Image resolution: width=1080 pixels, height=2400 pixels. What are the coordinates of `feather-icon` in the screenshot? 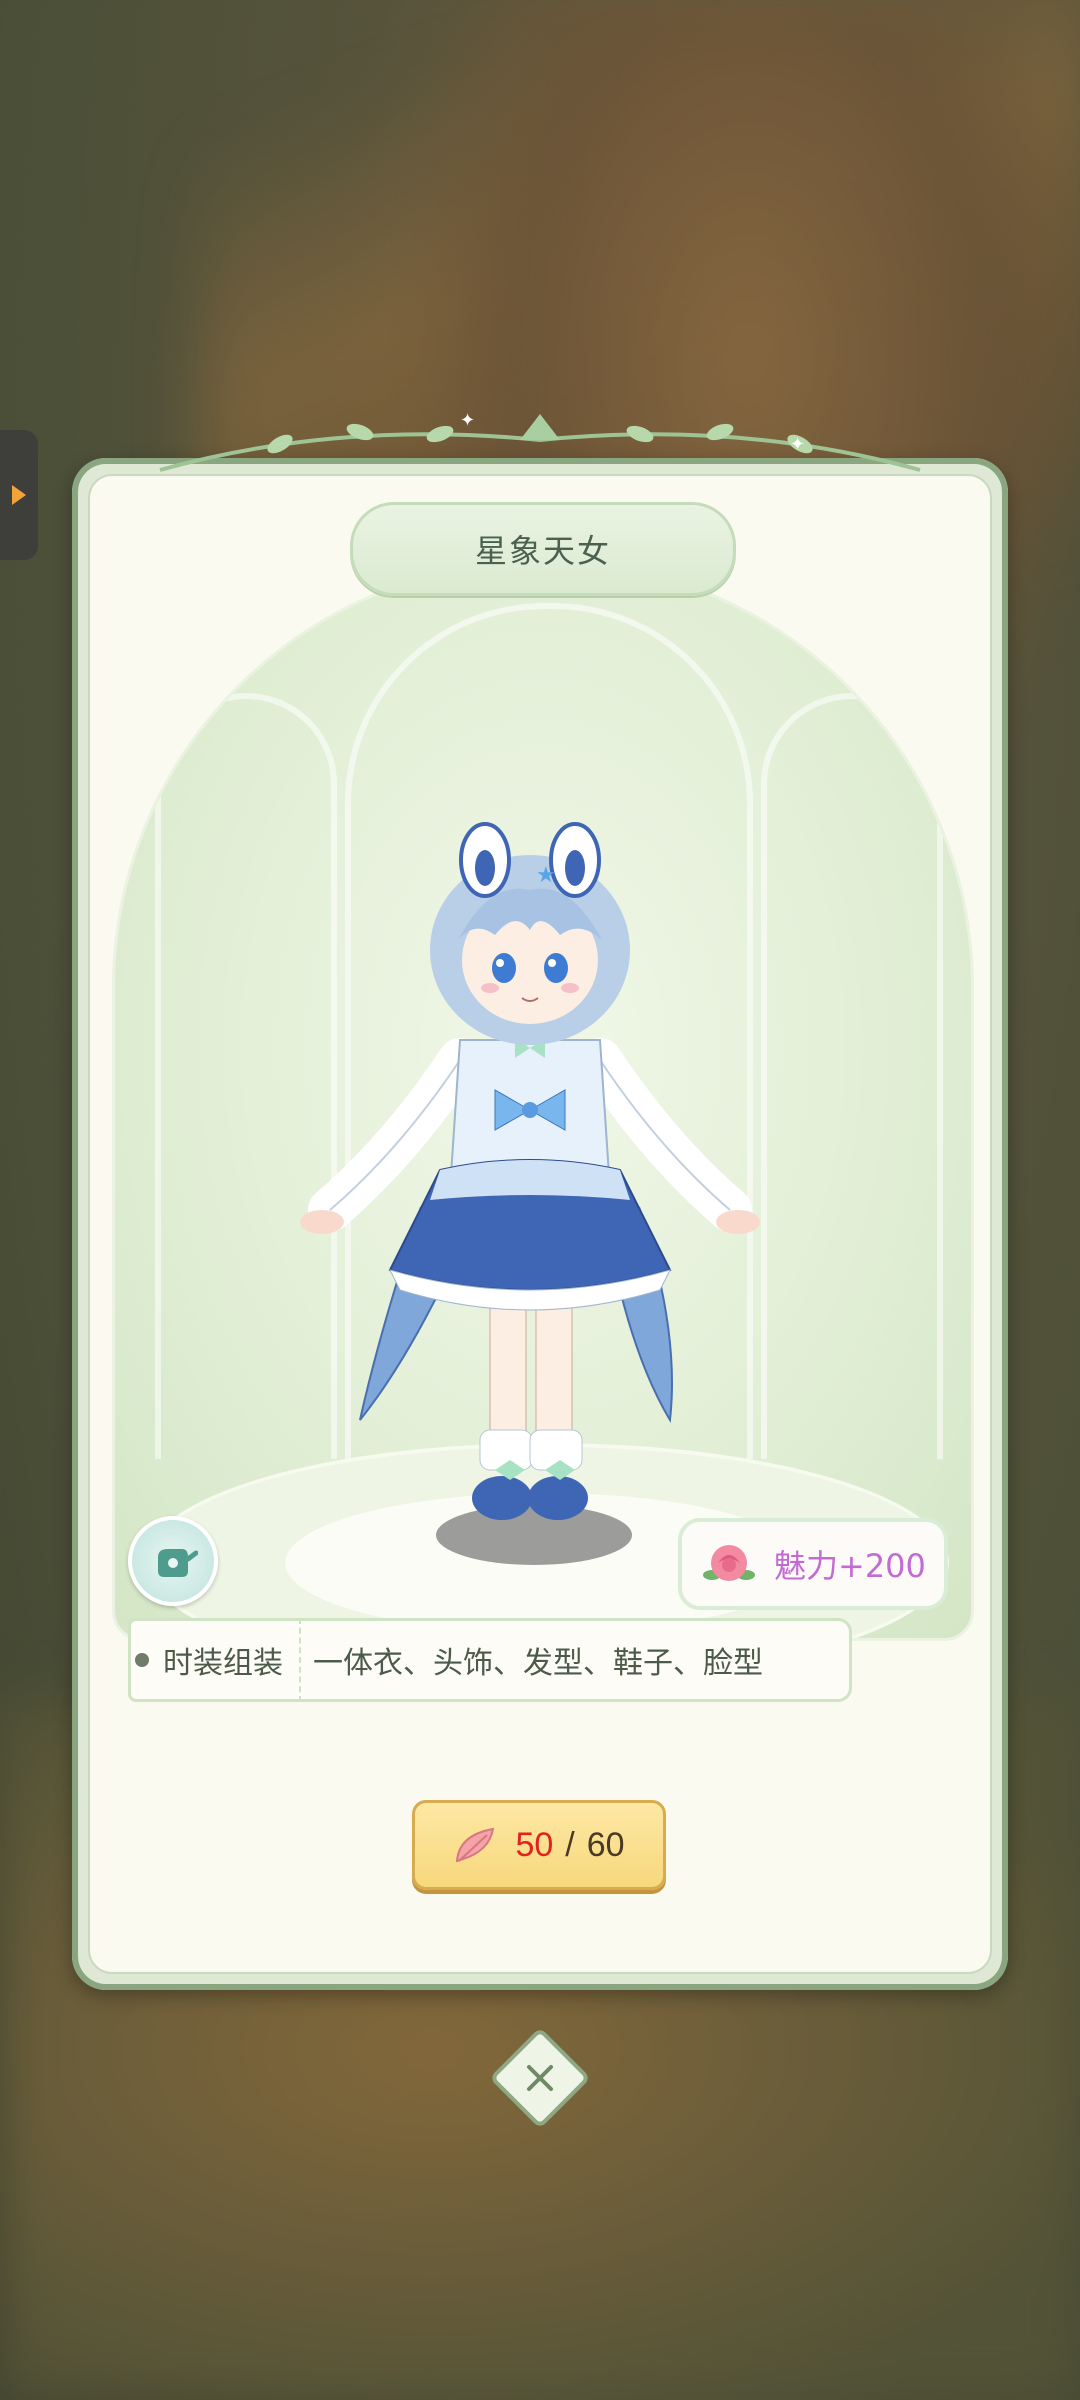 It's located at (475, 1845).